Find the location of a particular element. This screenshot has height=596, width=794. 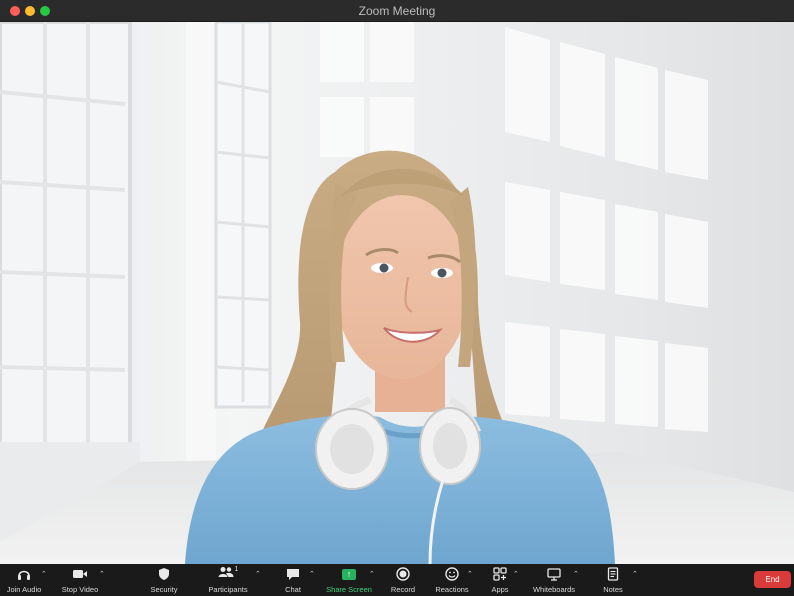

participants-options-caret: ⌃ is located at coordinates (258, 574).